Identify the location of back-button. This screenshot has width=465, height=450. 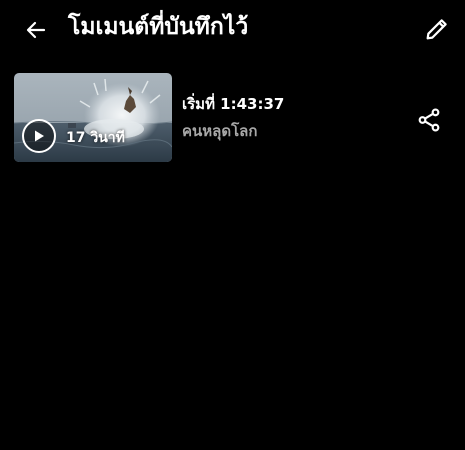
(36, 30).